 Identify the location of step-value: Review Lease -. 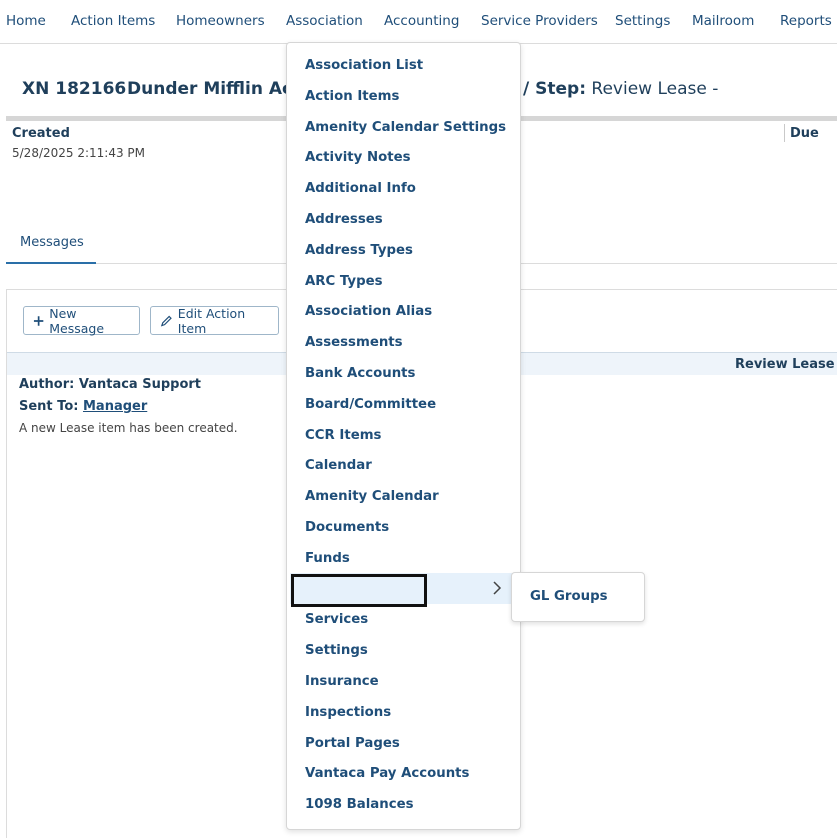
(655, 89).